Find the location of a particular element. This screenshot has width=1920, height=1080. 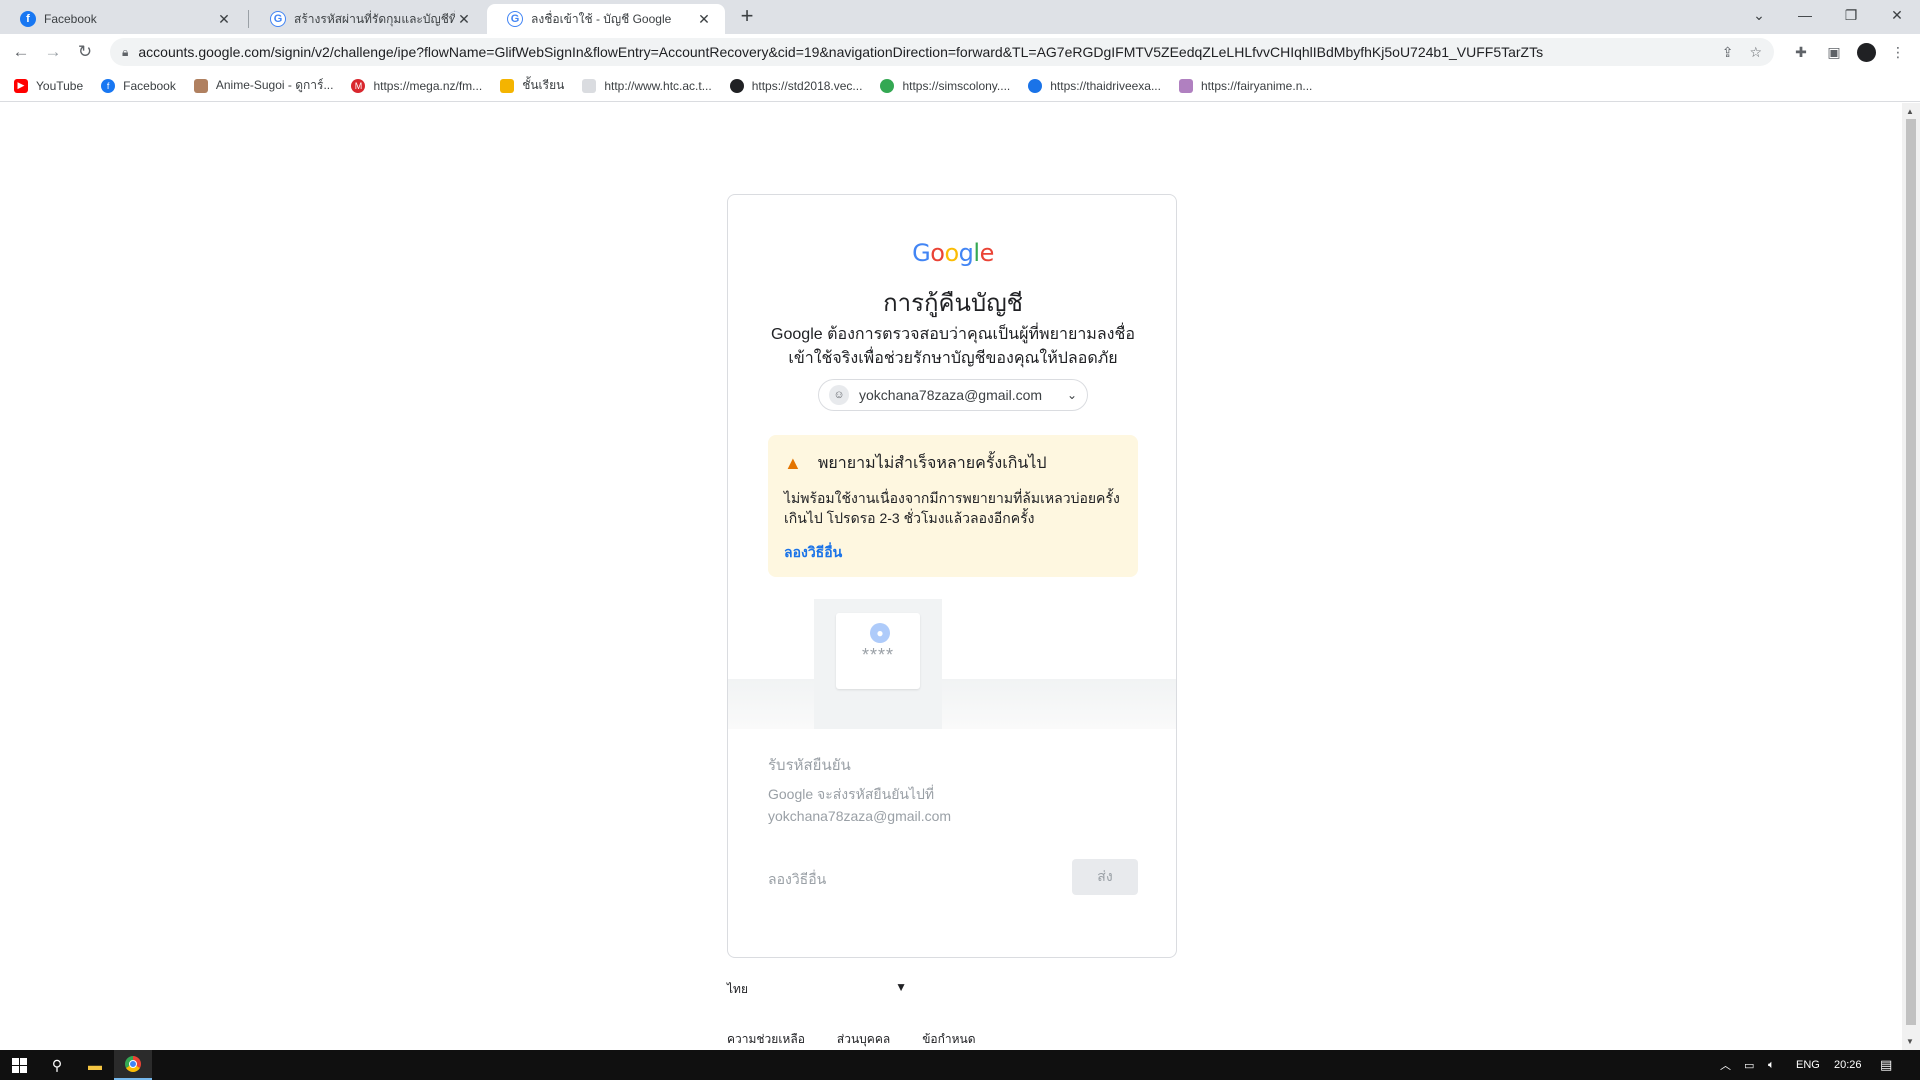

anime-icon is located at coordinates (200, 85).